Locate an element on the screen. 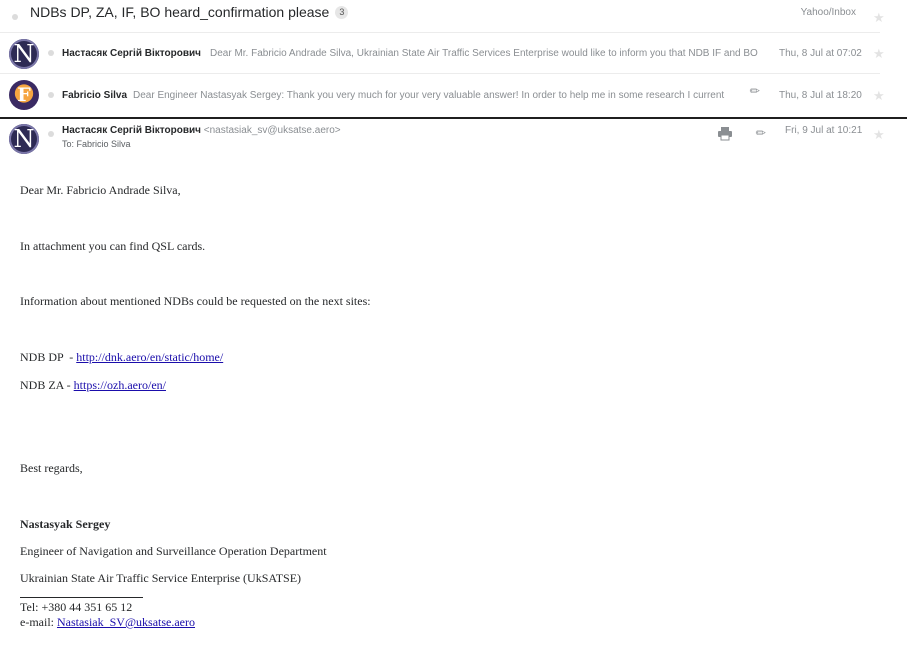 The image size is (907, 649). message-date: Fri, 9 Jul at 10:21 is located at coordinates (824, 130).